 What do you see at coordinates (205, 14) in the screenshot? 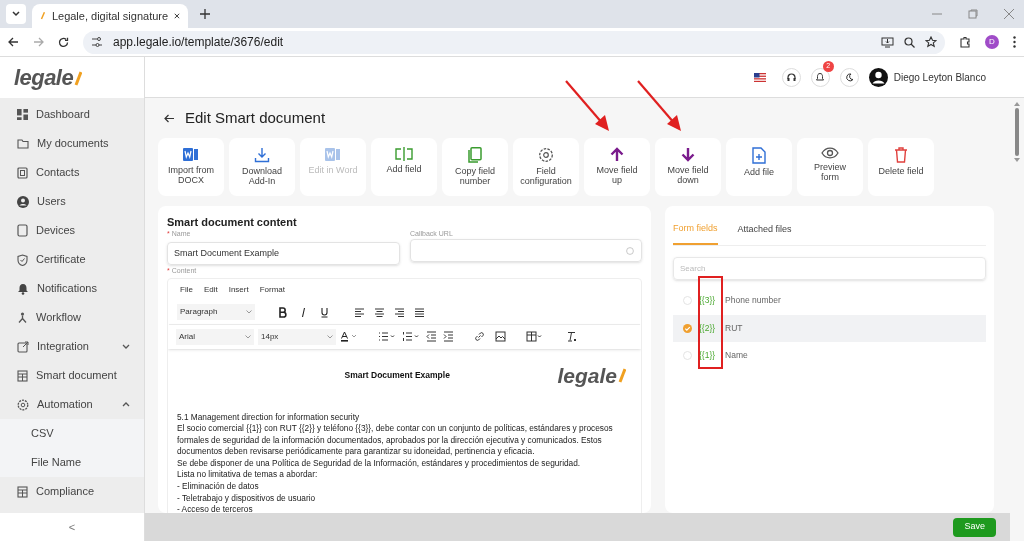
I see `new-tab-icon` at bounding box center [205, 14].